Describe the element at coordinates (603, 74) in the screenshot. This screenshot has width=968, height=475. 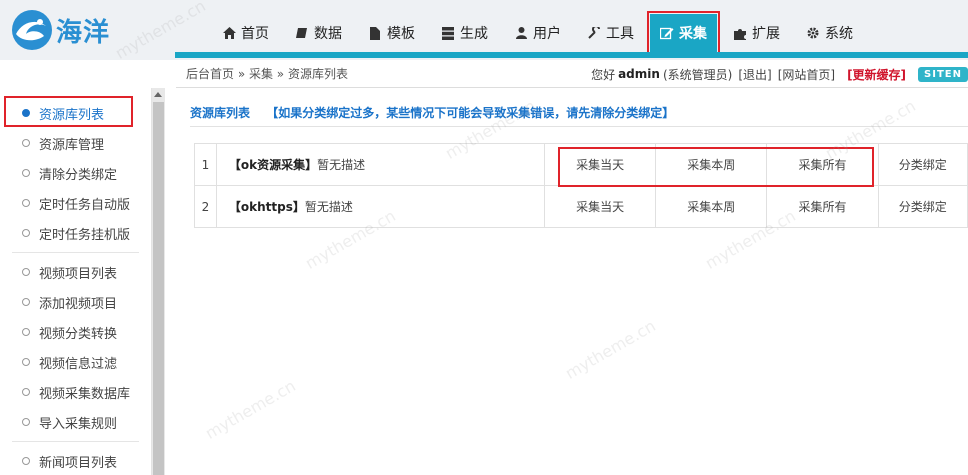
I see `greeting: 您好` at that location.